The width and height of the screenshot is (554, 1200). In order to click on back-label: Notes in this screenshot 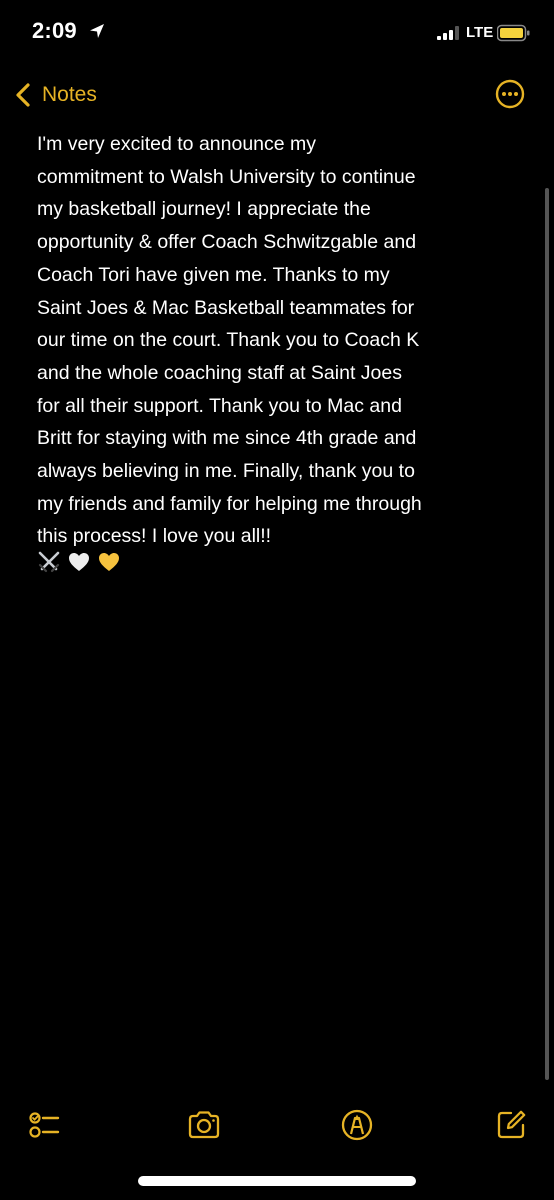, I will do `click(69, 94)`.